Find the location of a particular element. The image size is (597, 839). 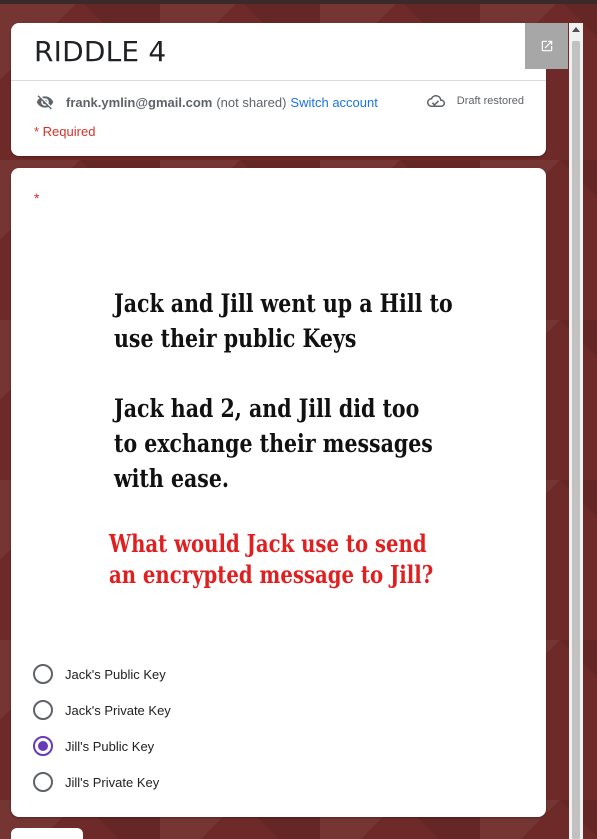

required-note: * Required is located at coordinates (65, 131).